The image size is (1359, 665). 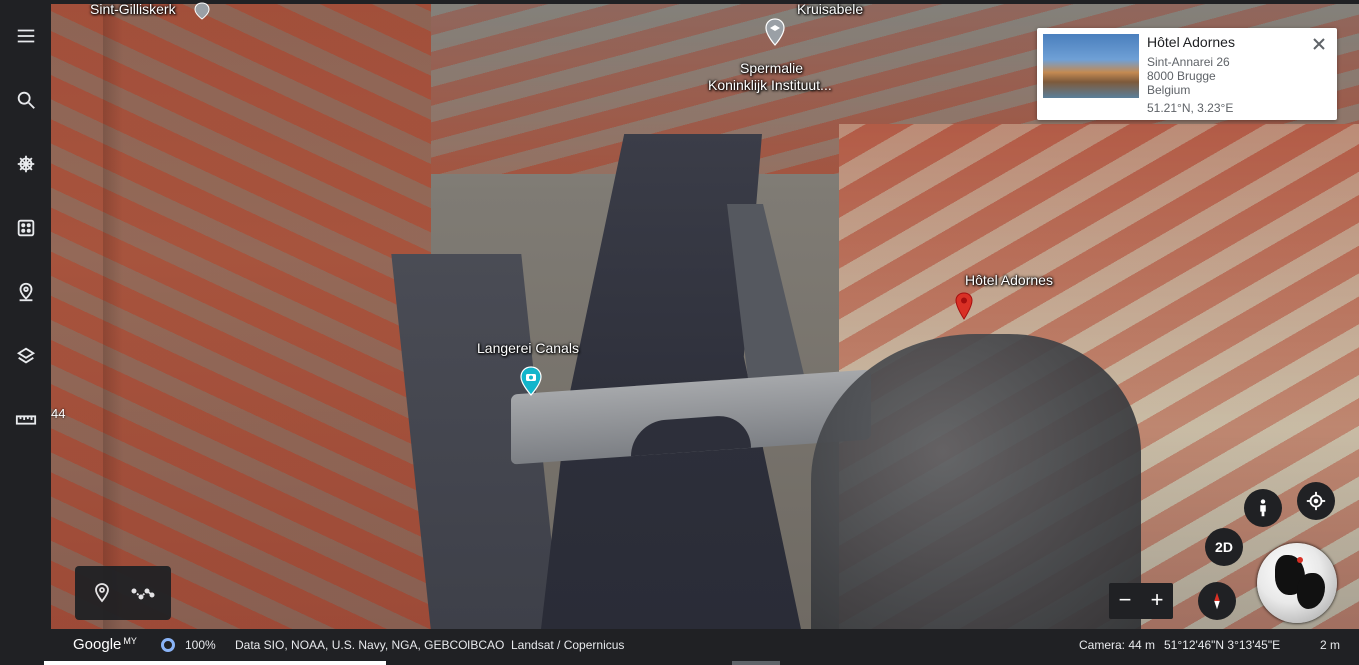 I want to click on measure-icon, so click(x=25, y=420).